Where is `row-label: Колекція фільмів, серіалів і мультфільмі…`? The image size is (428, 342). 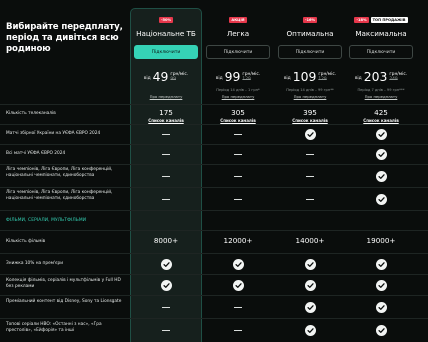
row-label: Колекція фільмів, серіалів і мультфільмі… is located at coordinates (63, 284).